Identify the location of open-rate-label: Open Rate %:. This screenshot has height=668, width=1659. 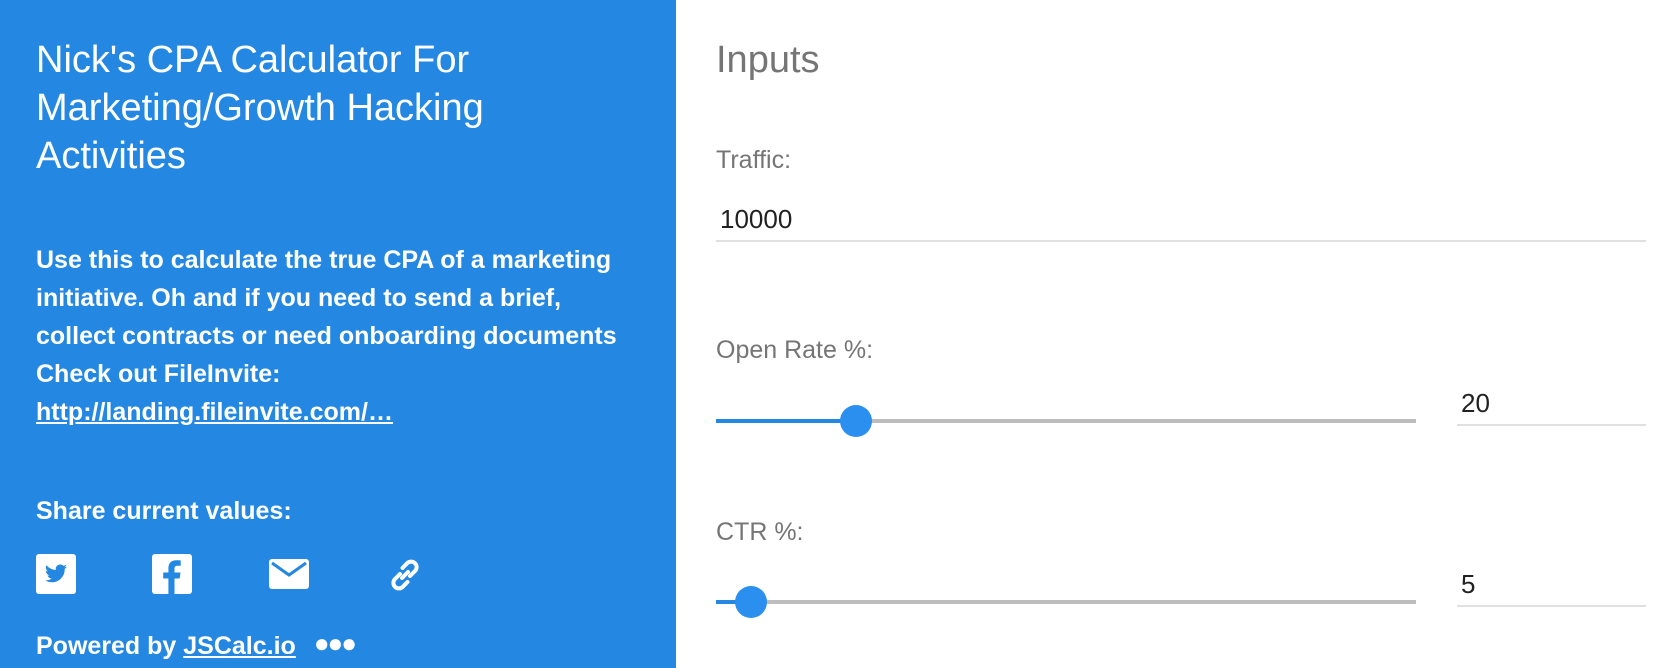
(795, 350).